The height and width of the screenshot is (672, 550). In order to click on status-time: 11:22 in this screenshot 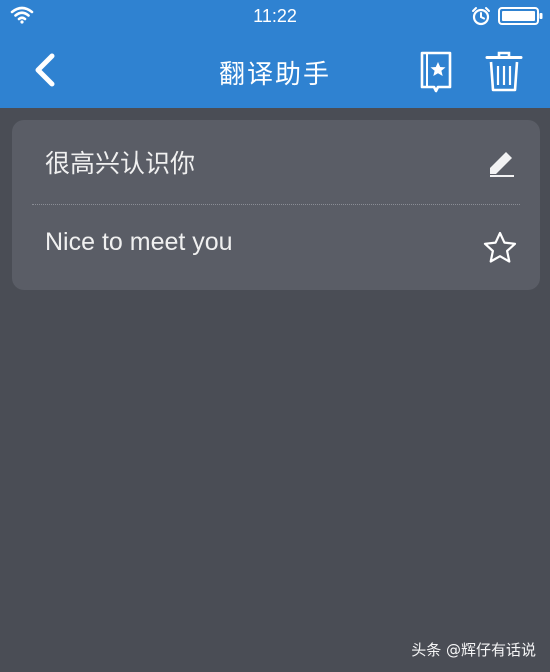, I will do `click(275, 16)`.